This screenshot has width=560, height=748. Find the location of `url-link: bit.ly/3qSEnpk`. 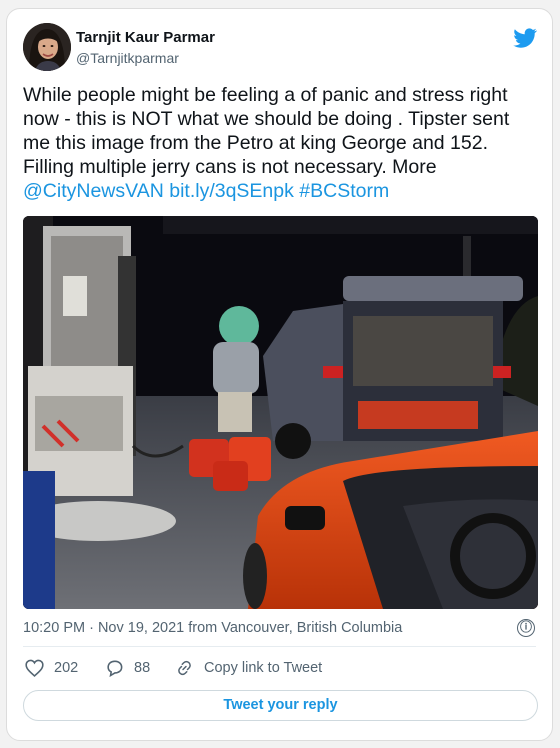

url-link: bit.ly/3qSEnpk is located at coordinates (231, 191).